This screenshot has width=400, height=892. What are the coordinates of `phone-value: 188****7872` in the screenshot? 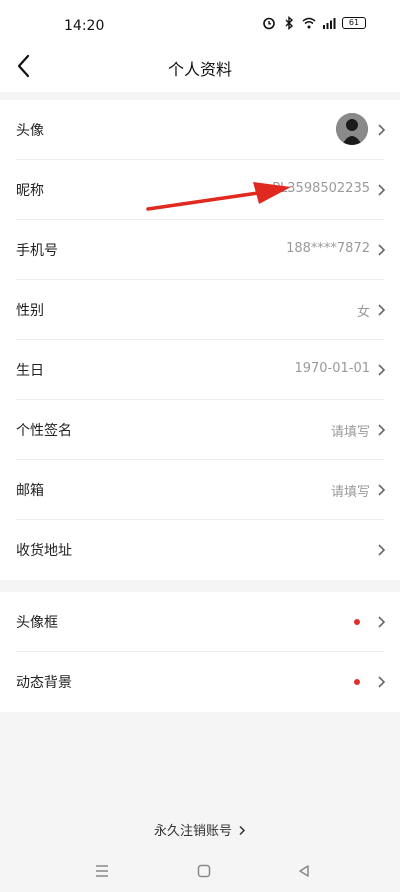 It's located at (328, 248).